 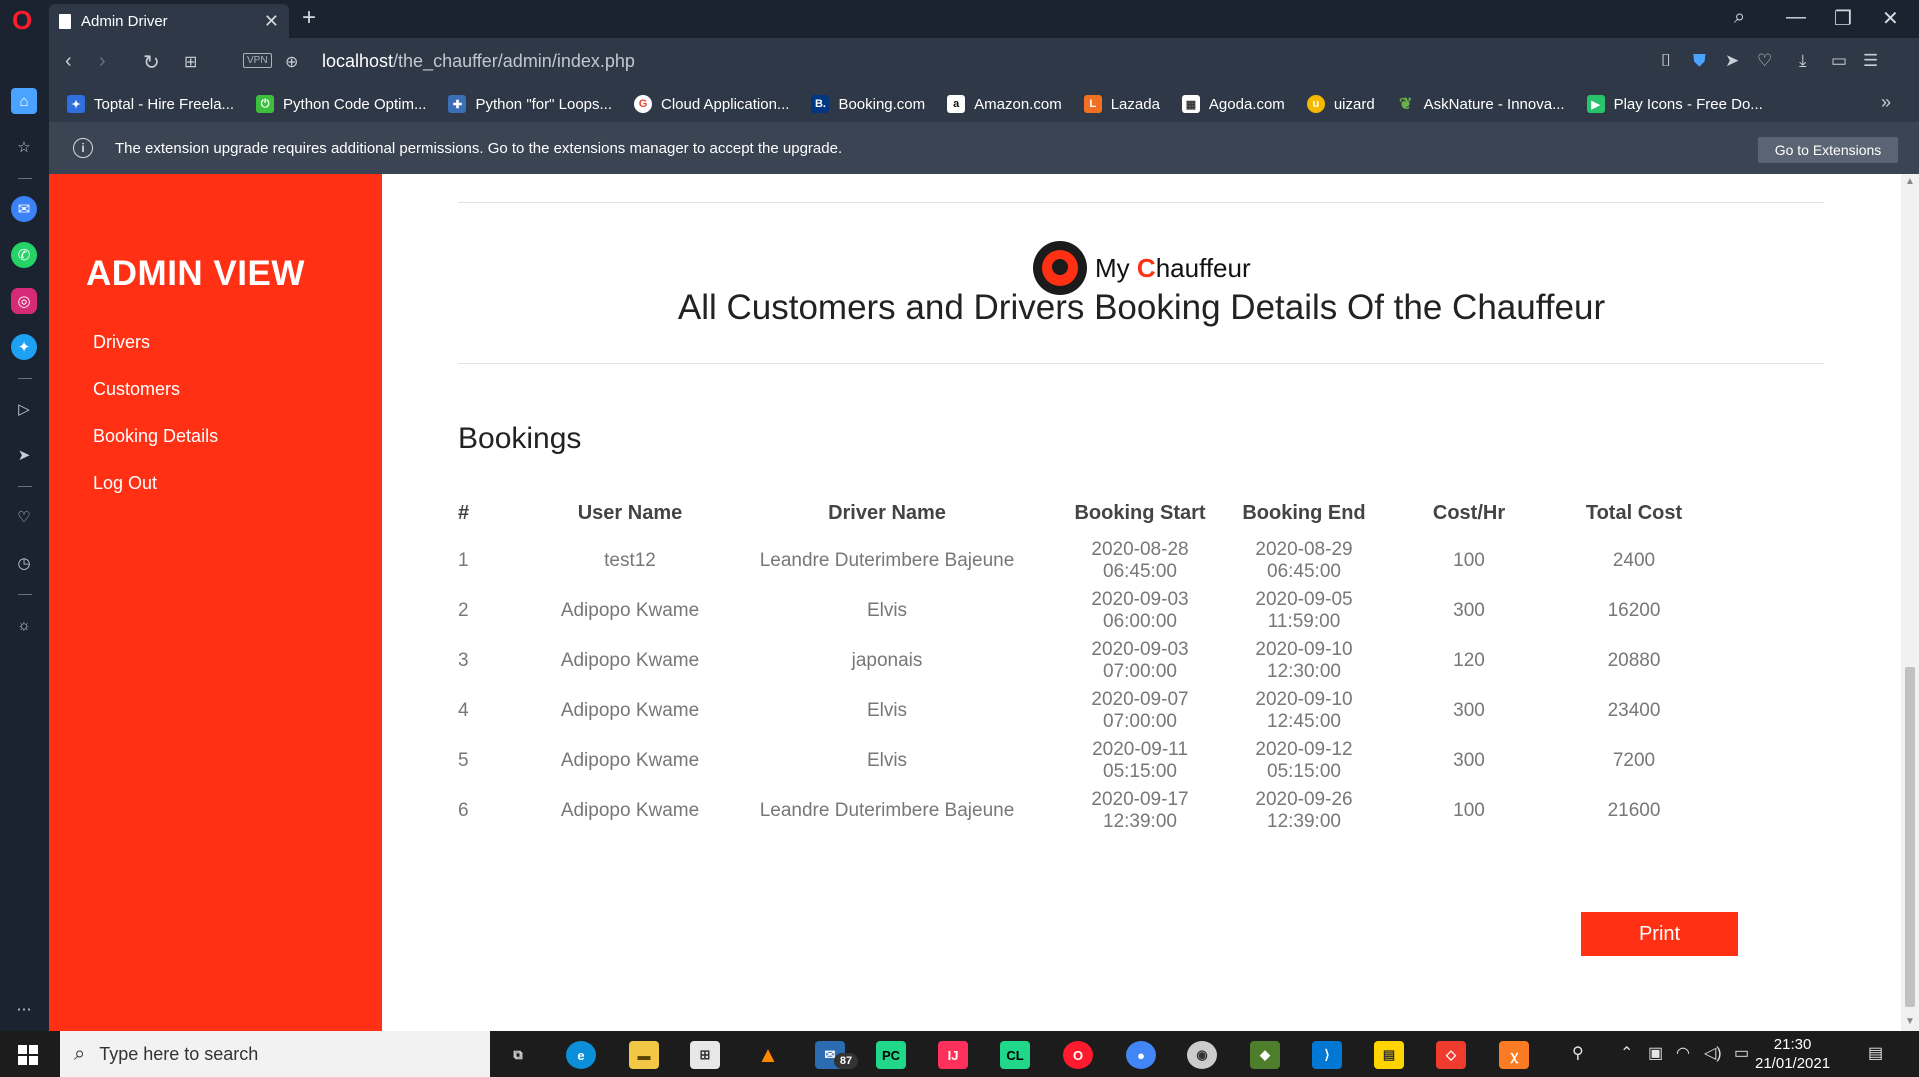 What do you see at coordinates (169, 21) in the screenshot?
I see `tab-admin-driver: Admin Driver ✕` at bounding box center [169, 21].